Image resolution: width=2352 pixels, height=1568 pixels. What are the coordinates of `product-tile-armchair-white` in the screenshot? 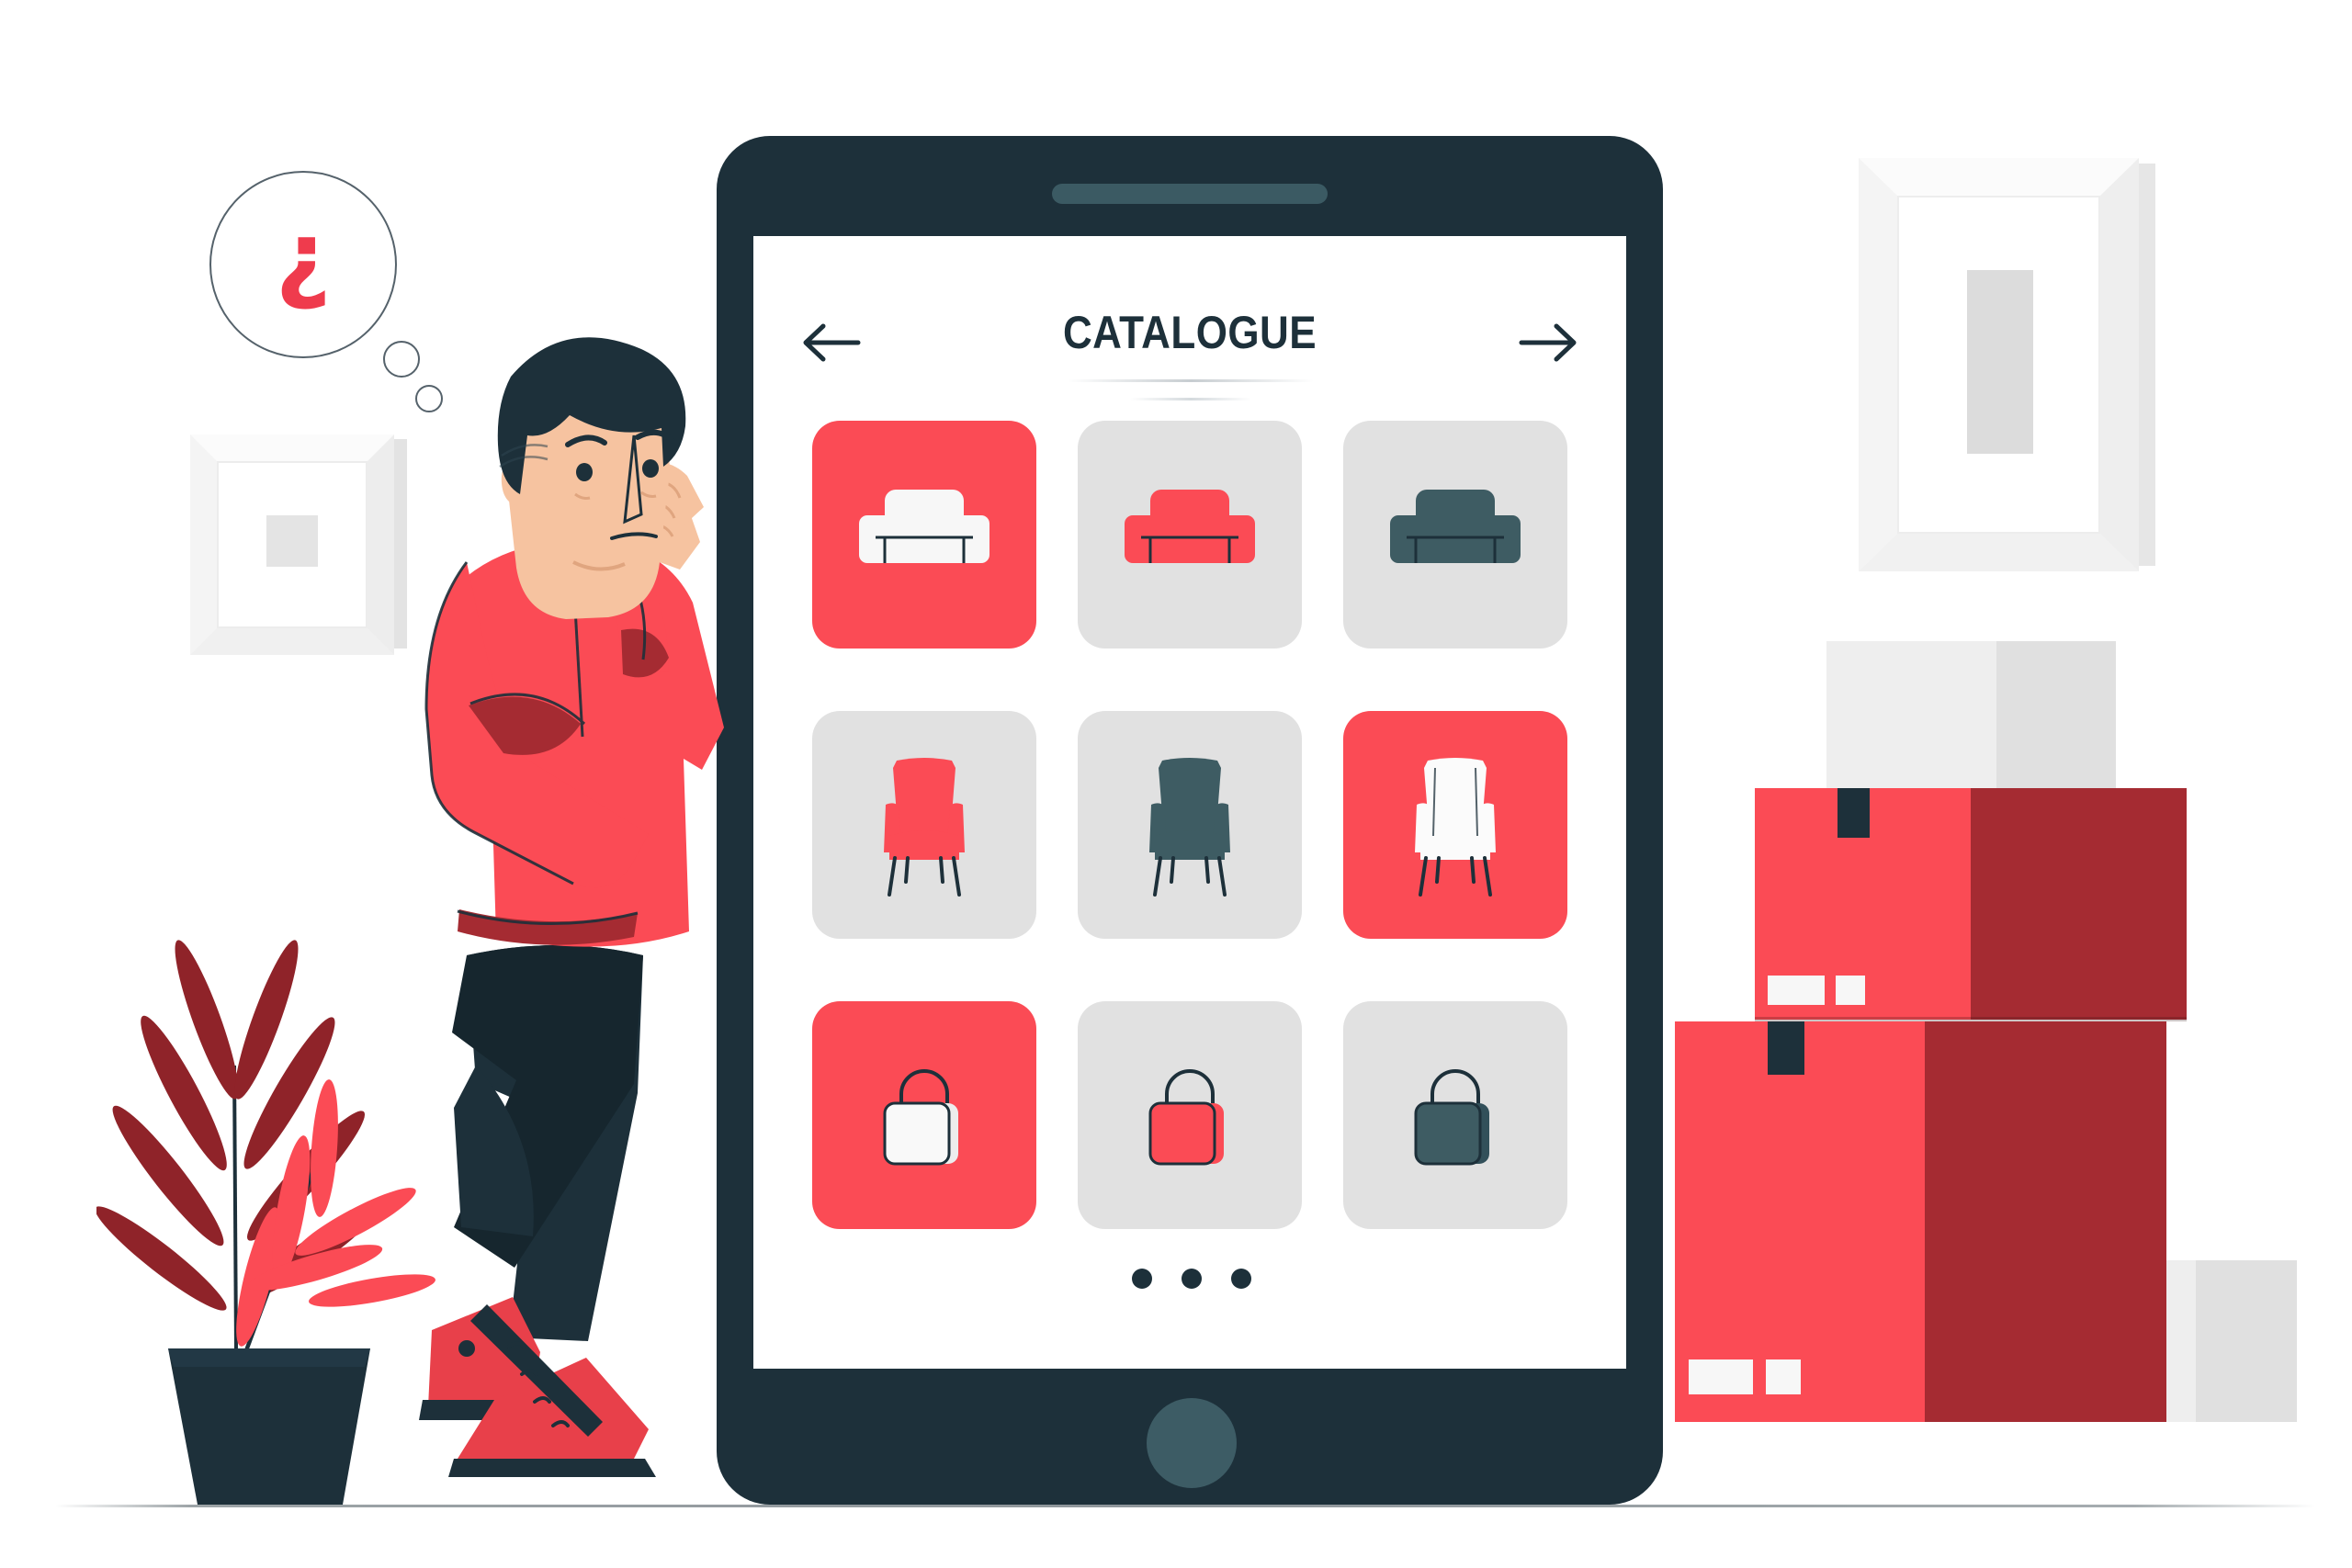 It's located at (1455, 825).